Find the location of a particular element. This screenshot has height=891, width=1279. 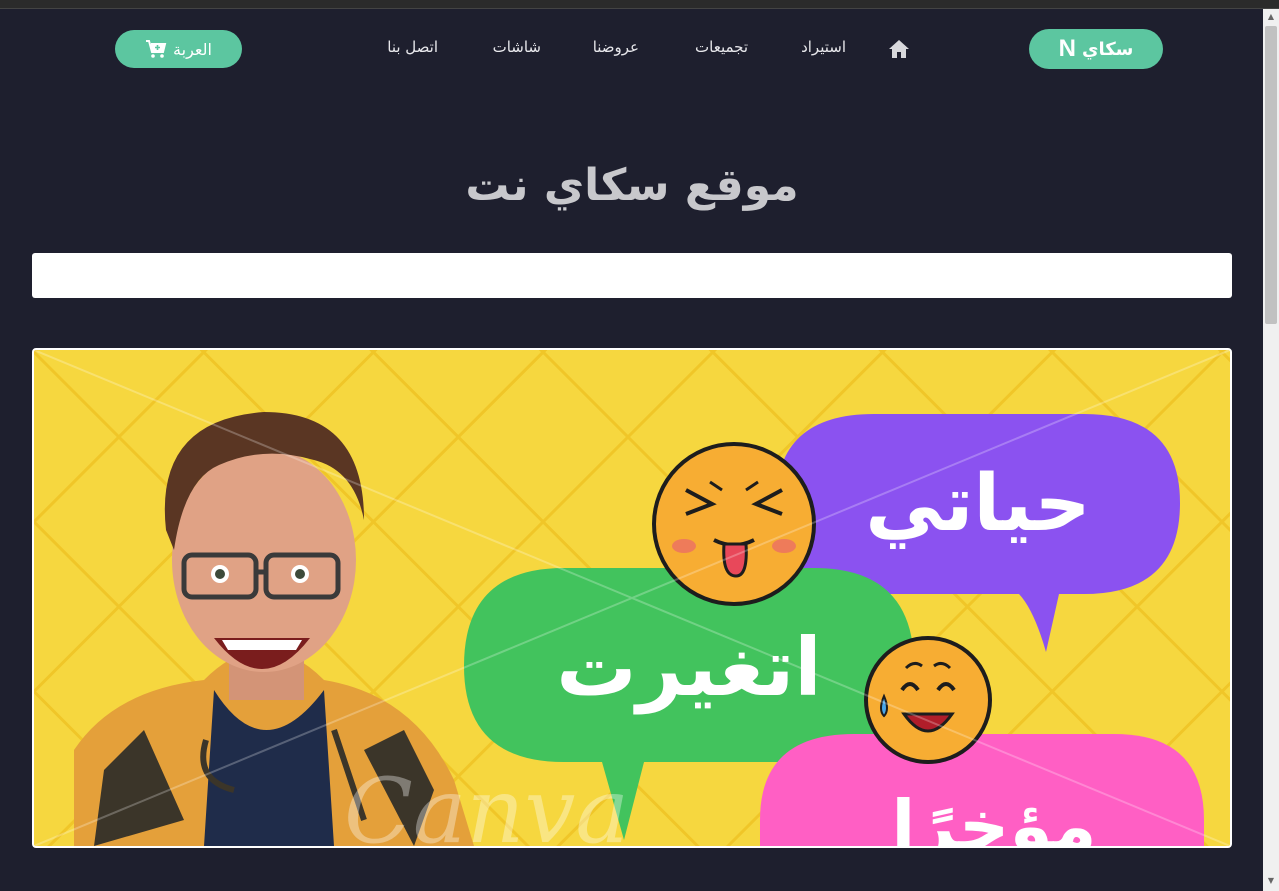

scroll-down-arrow-icon: ▼ is located at coordinates (1271, 881).